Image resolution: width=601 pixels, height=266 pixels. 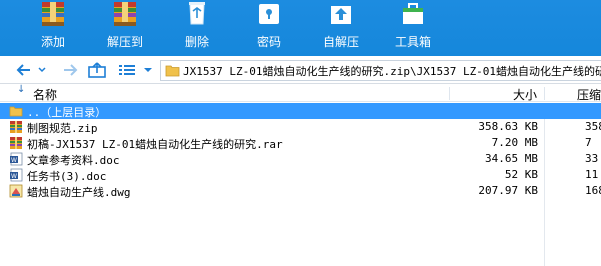 I want to click on file-name: 初稿-JX1537 LZ-01蜡烛自动化生产线的研究.rar, so click(x=155, y=144).